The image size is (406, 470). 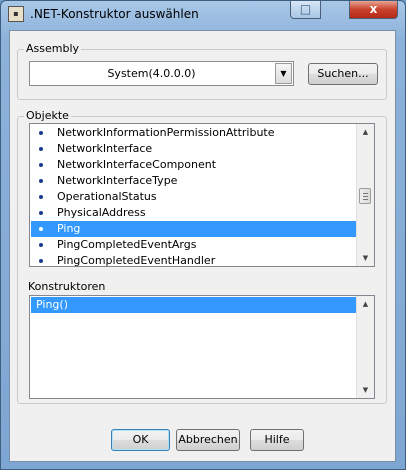 I want to click on title-bar: ▪ .NET-Konstruktor auswählen □ x, so click(x=203, y=14).